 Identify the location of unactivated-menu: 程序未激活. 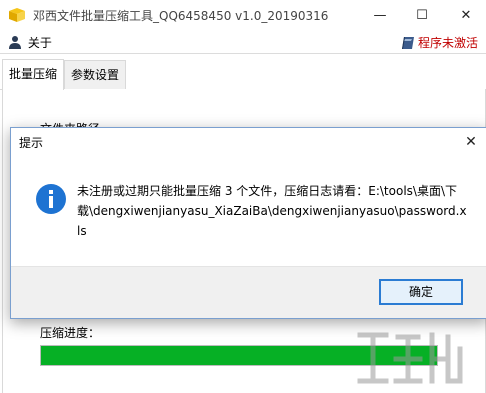
(439, 42).